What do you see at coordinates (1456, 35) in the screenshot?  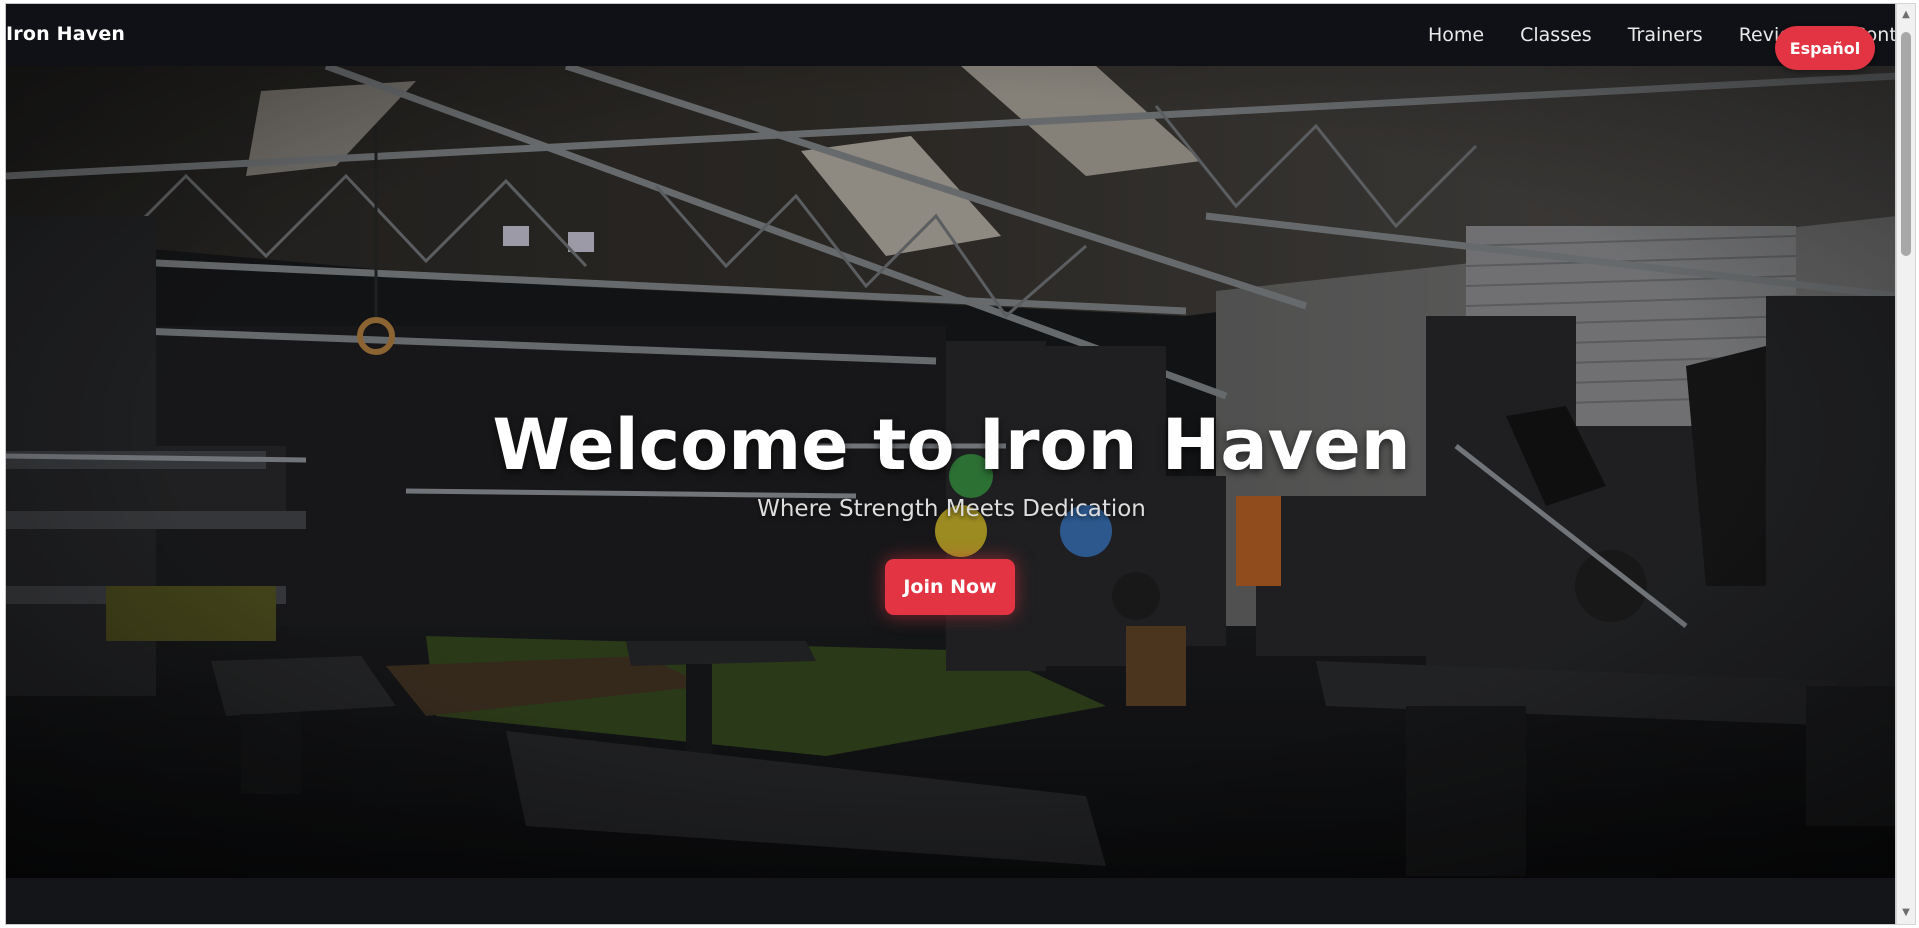 I see `nav-link-home: Home` at bounding box center [1456, 35].